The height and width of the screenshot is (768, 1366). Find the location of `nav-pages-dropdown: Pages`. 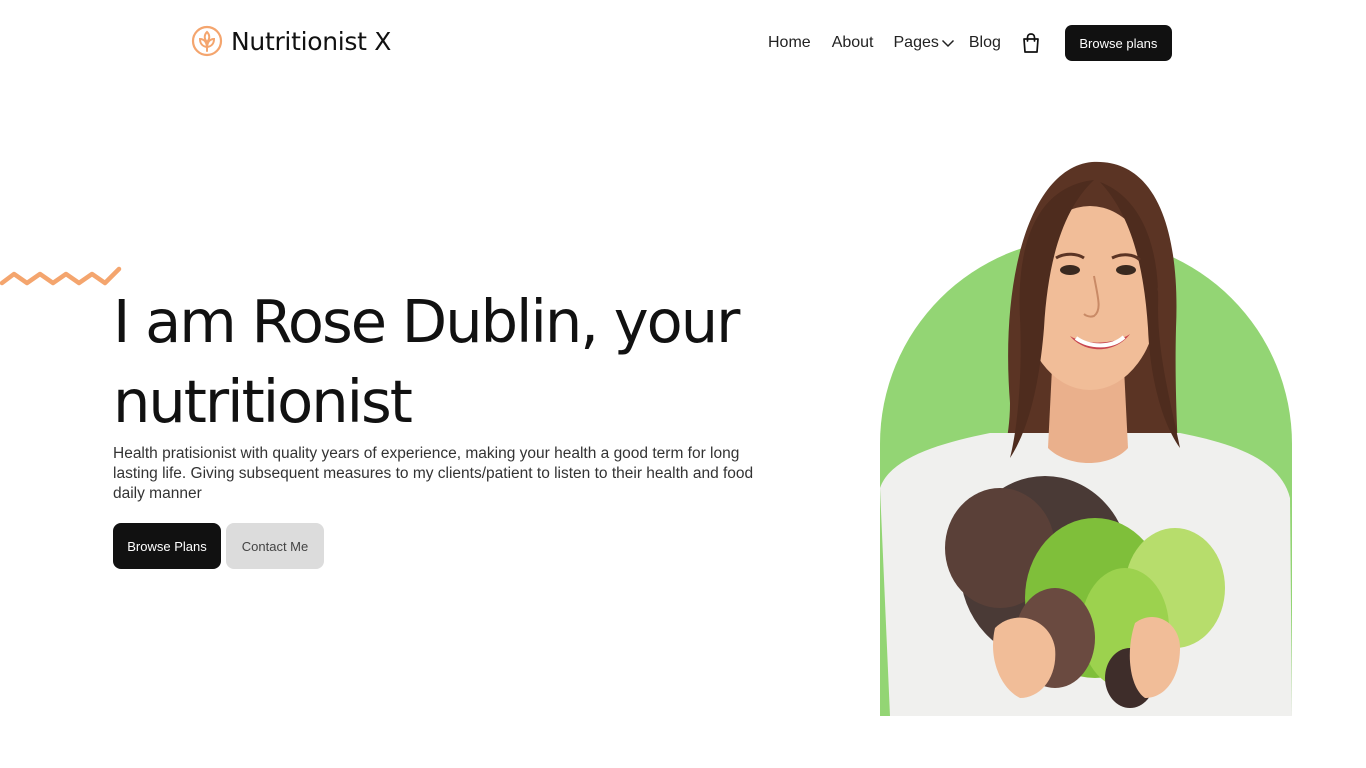

nav-pages-dropdown: Pages is located at coordinates (924, 43).